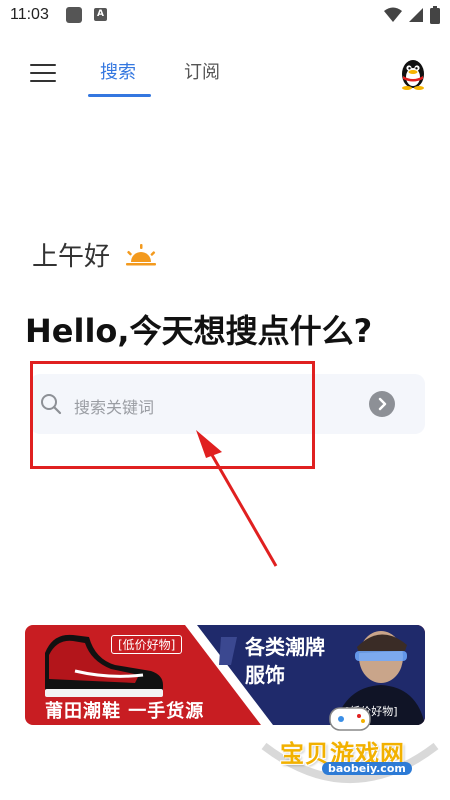 The width and height of the screenshot is (450, 800). What do you see at coordinates (100, 14) in the screenshot?
I see `notification-a-icon: A` at bounding box center [100, 14].